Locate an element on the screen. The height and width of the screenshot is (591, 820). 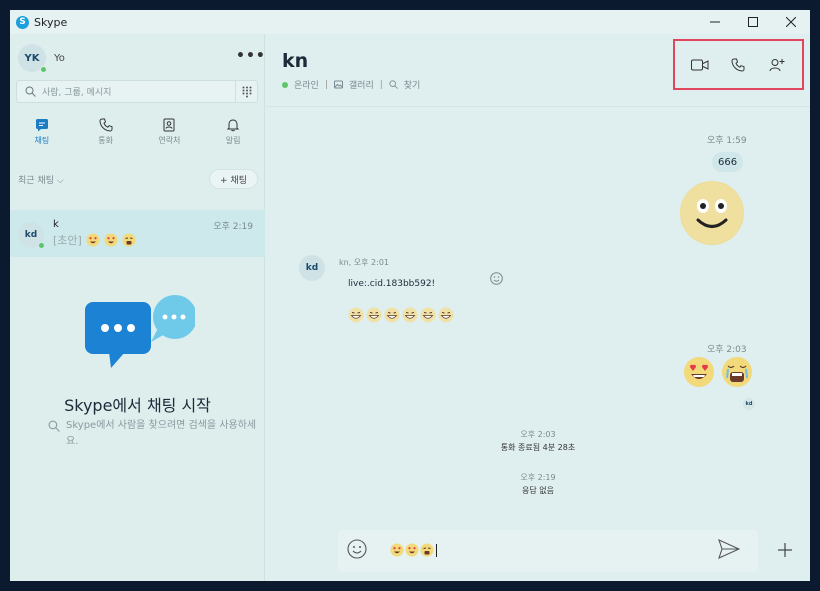
send-button is located at coordinates (729, 550).